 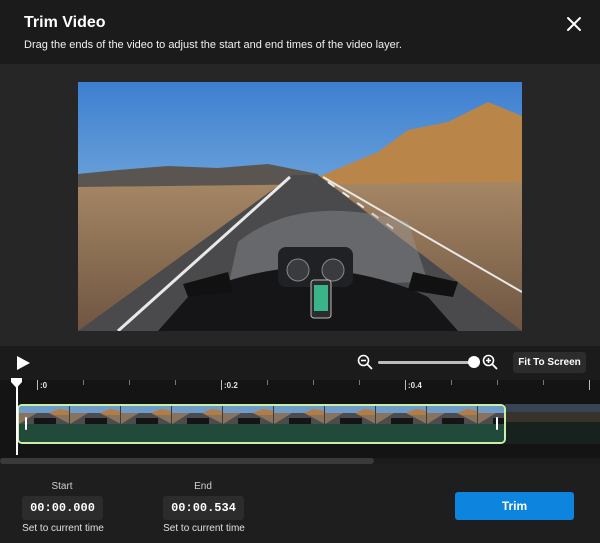 What do you see at coordinates (65, 22) in the screenshot?
I see `dialog-title: Trim Video` at bounding box center [65, 22].